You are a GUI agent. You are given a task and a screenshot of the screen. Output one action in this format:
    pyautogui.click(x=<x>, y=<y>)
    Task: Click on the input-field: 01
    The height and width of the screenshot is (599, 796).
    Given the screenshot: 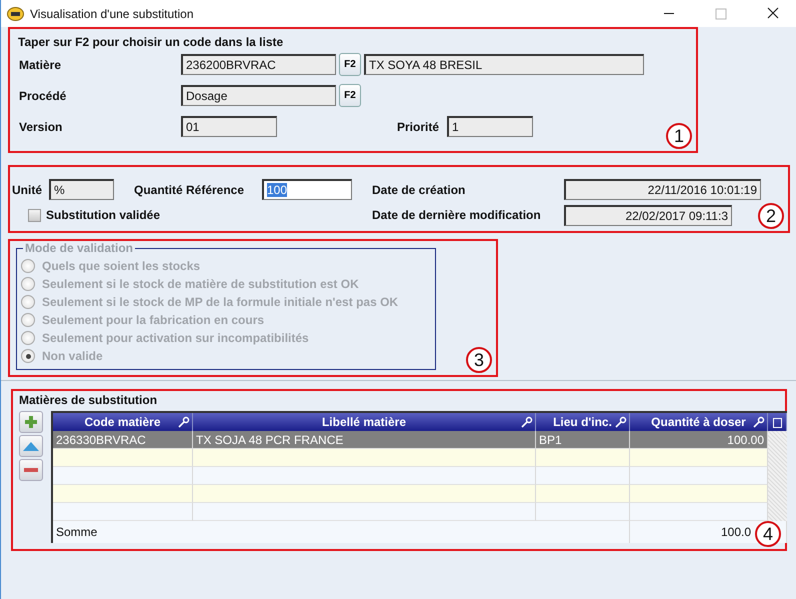 What is the action you would take?
    pyautogui.click(x=229, y=126)
    